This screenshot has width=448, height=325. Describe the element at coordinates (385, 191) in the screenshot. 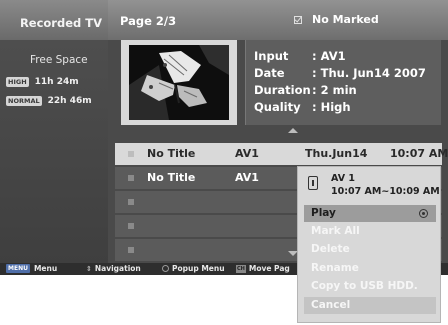

I see `popup-time-range: 10:07 AM~10:09 AM` at that location.